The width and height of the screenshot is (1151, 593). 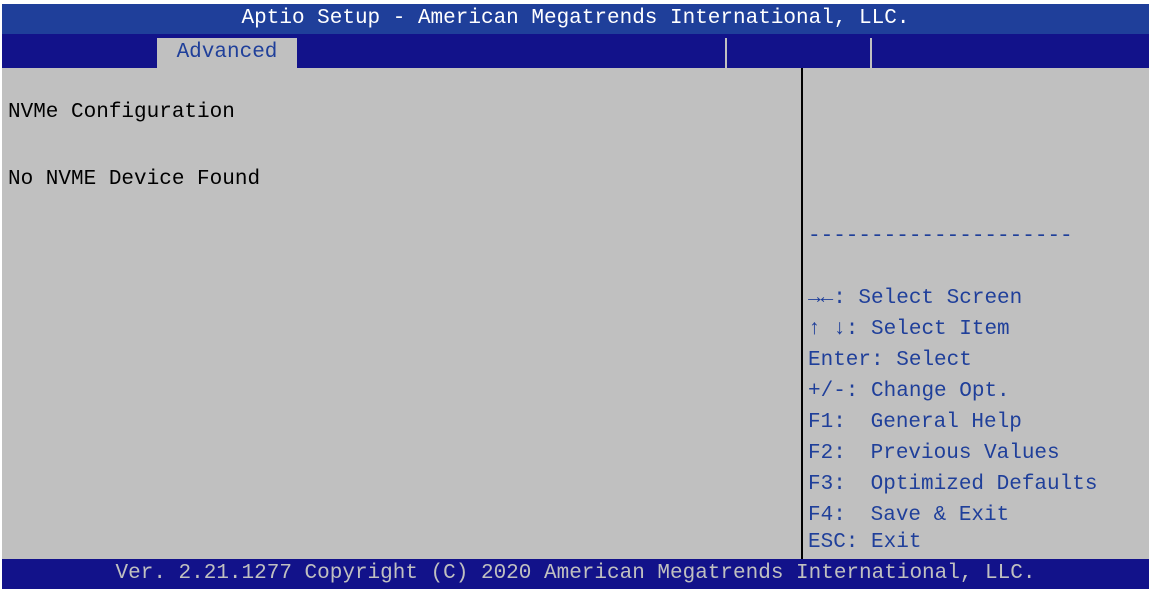 I want to click on help-action: Save & Exit, so click(x=940, y=515).